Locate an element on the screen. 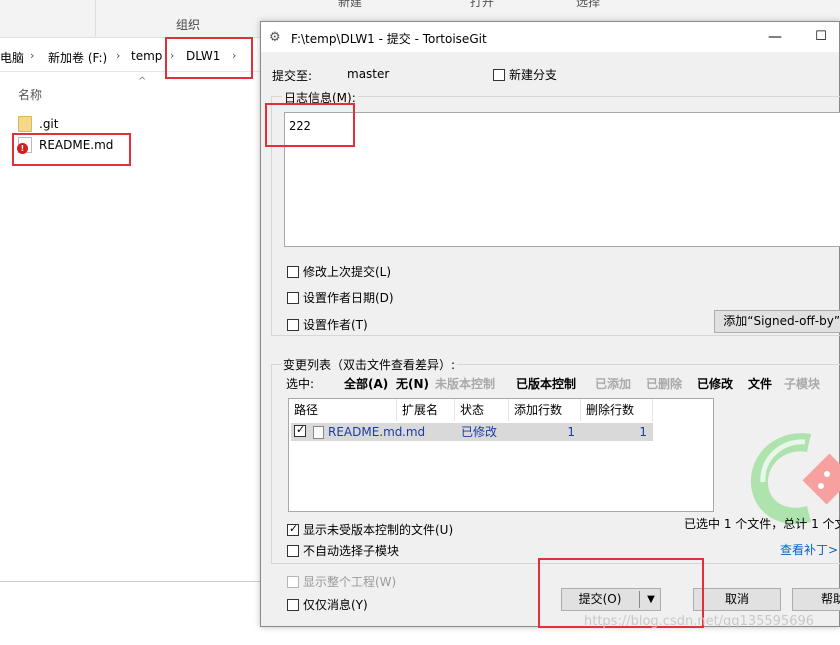 The height and width of the screenshot is (645, 840). filter-unversioned: 未版本控制 is located at coordinates (465, 383).